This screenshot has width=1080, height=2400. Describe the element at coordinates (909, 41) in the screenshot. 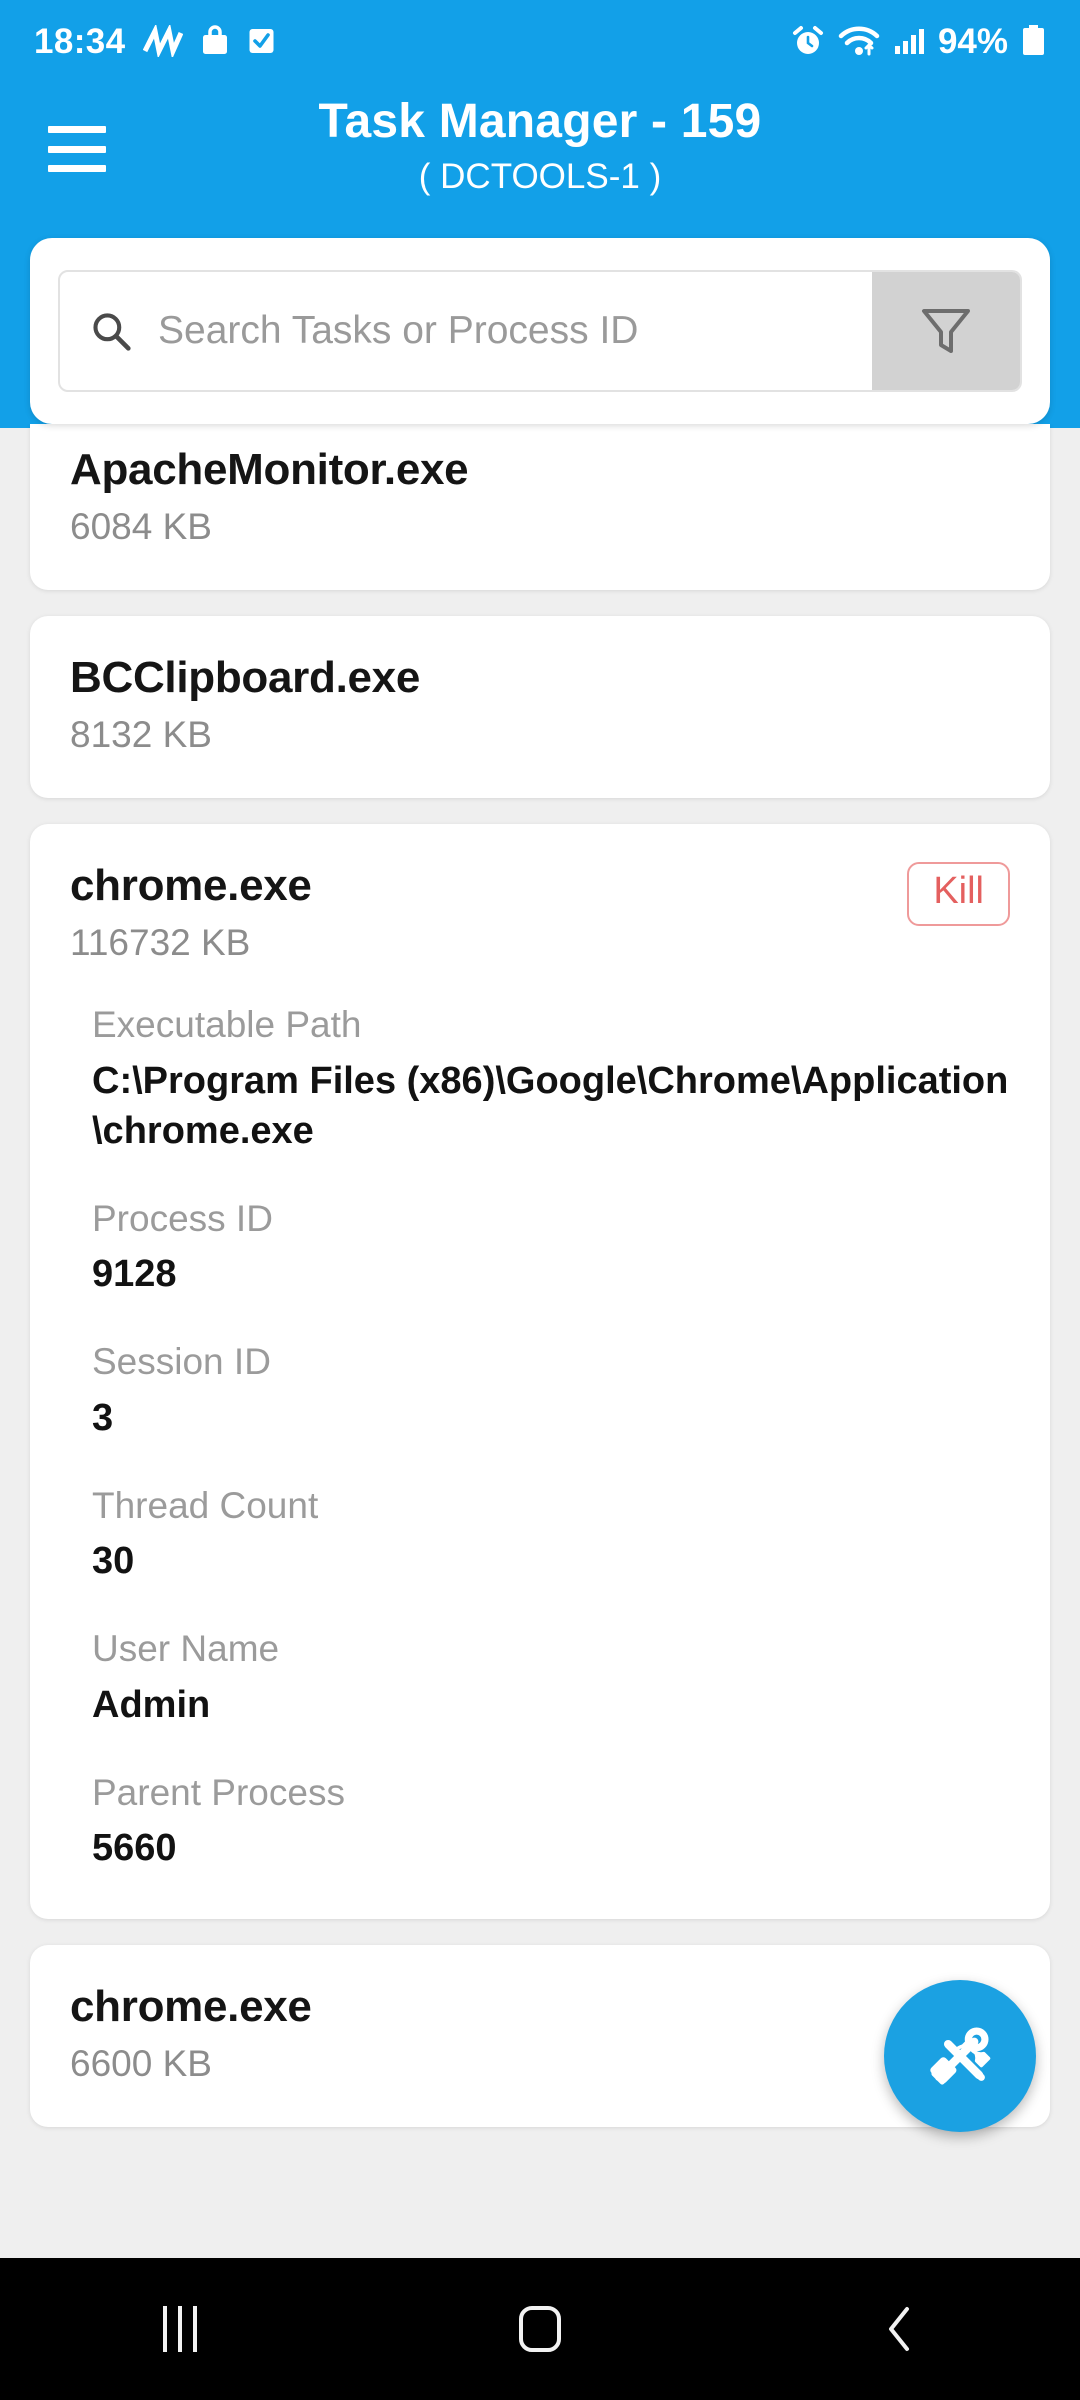

I see `signal-icon` at that location.